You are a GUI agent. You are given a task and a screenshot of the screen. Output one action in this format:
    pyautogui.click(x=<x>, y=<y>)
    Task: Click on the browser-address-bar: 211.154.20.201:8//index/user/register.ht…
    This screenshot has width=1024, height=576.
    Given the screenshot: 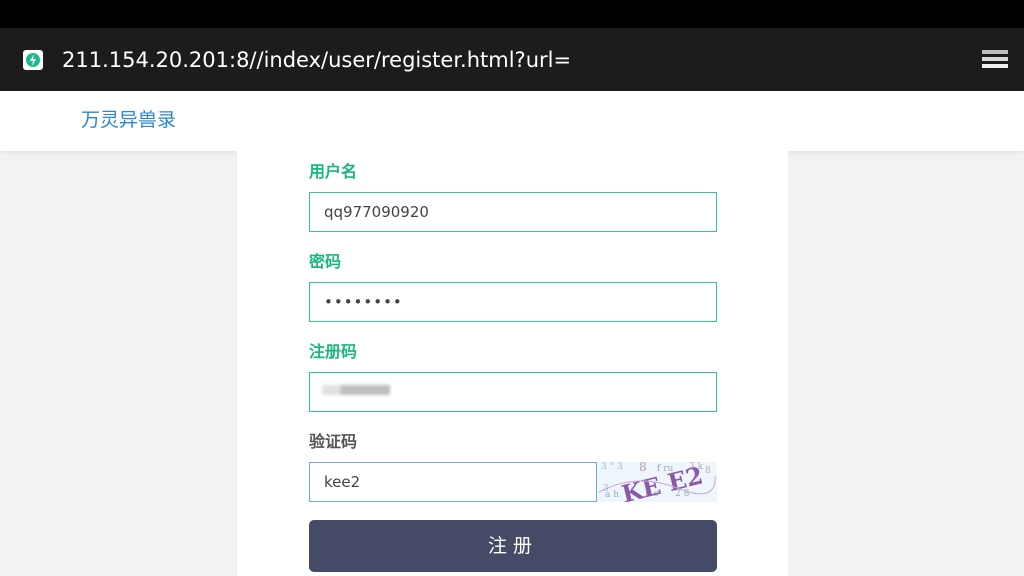 What is the action you would take?
    pyautogui.click(x=512, y=59)
    